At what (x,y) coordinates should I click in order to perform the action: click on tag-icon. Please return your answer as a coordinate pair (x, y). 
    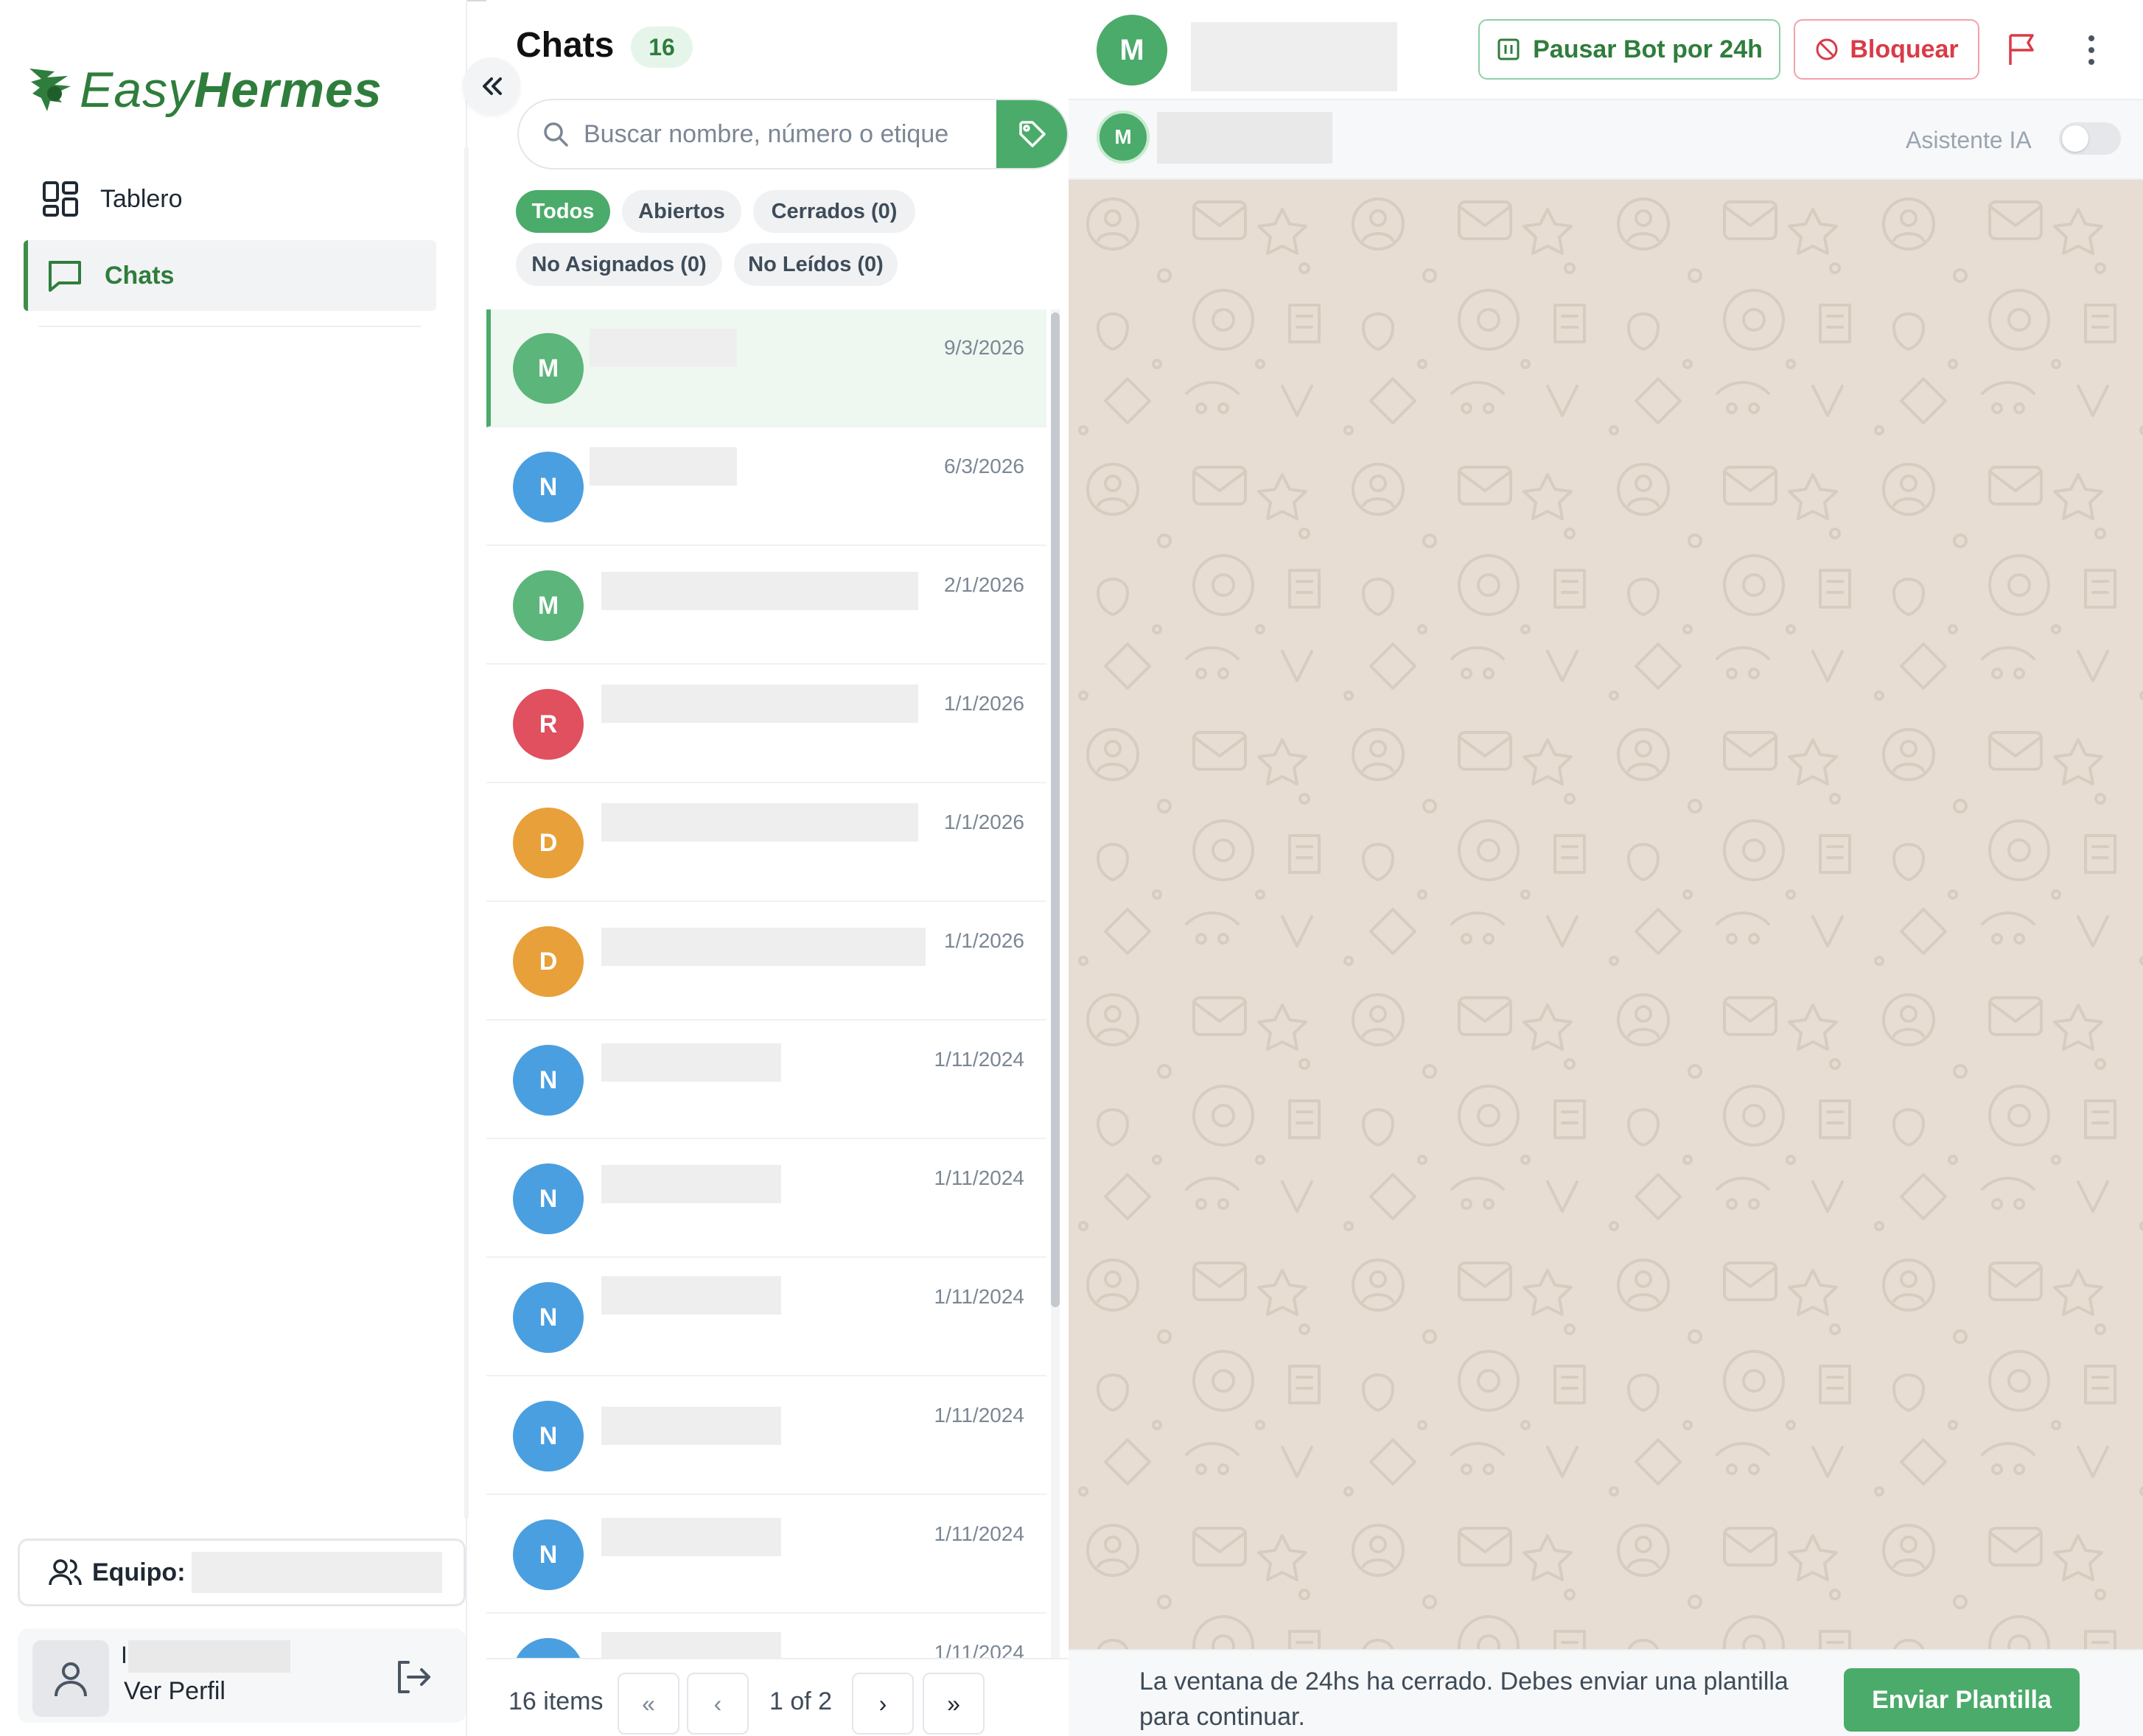
    Looking at the image, I should click on (1033, 134).